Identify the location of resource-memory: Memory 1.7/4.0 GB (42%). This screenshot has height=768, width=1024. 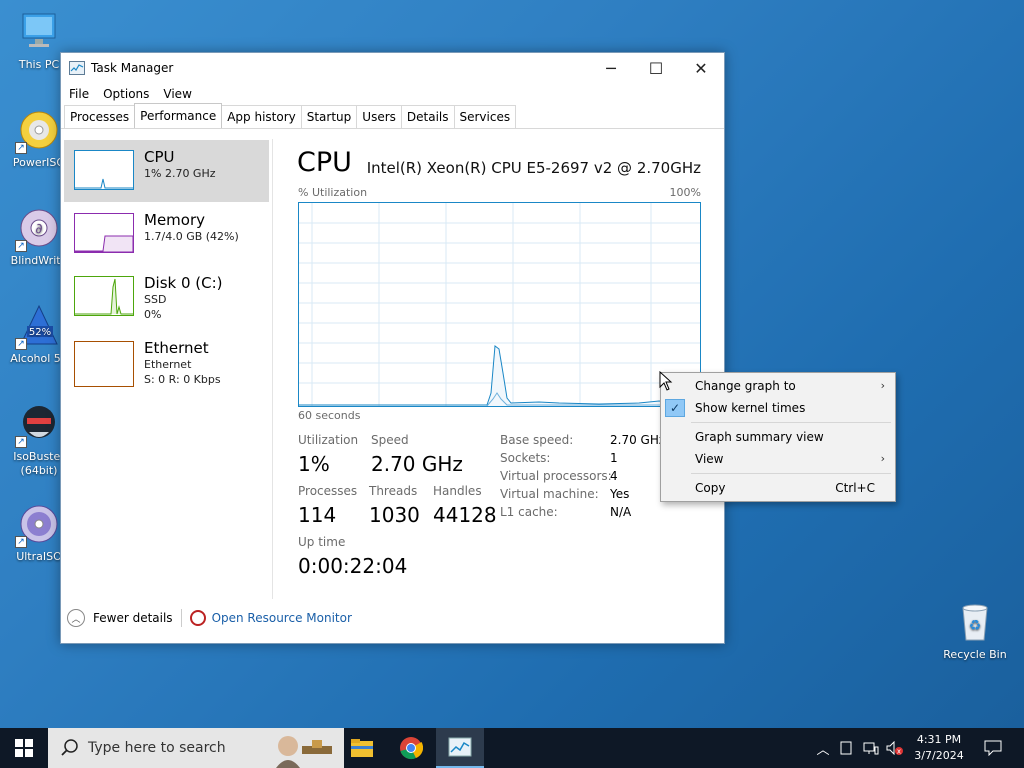
(166, 234).